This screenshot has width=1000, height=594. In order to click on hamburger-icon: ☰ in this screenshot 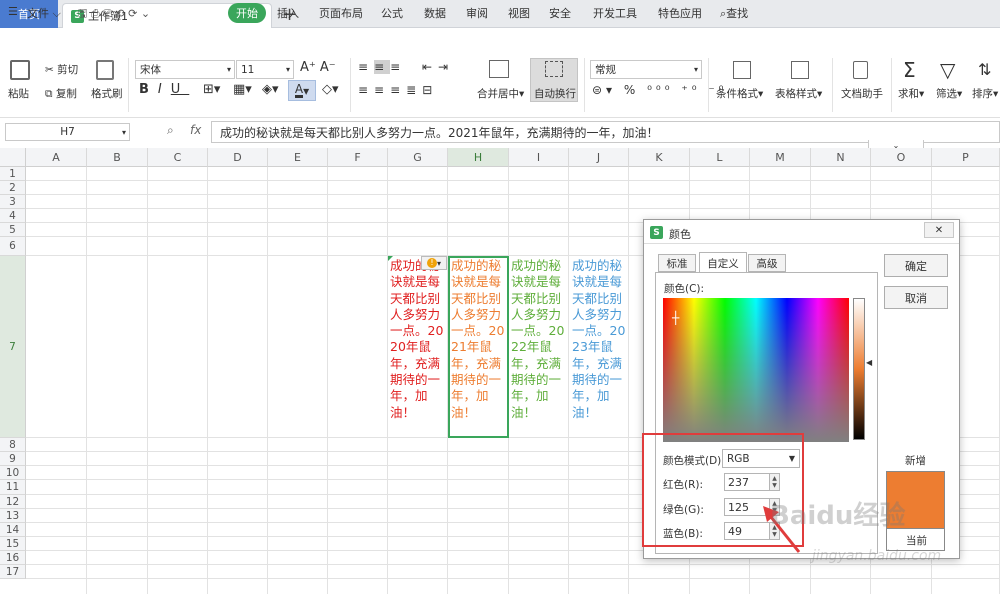, I will do `click(13, 11)`.